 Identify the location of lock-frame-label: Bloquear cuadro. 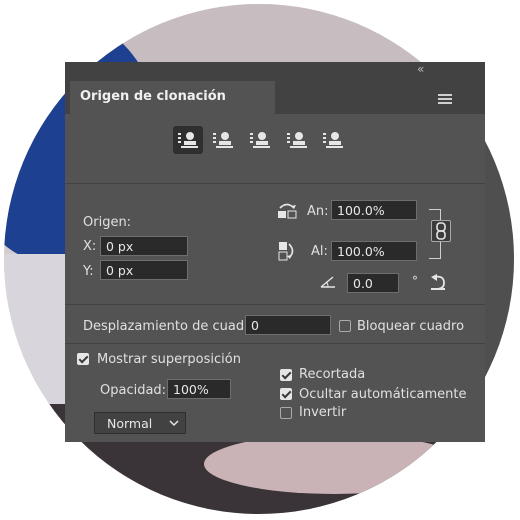
(411, 326).